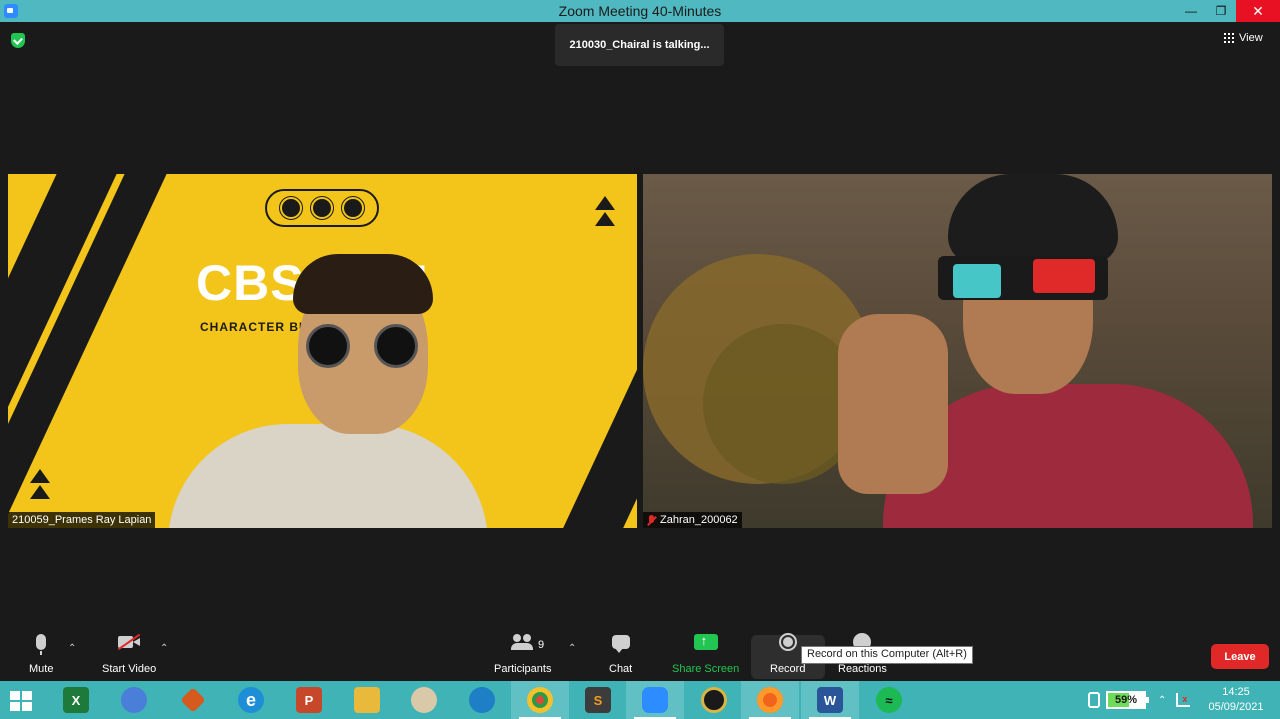  I want to click on 3d-glasses-cyan-lens, so click(977, 281).